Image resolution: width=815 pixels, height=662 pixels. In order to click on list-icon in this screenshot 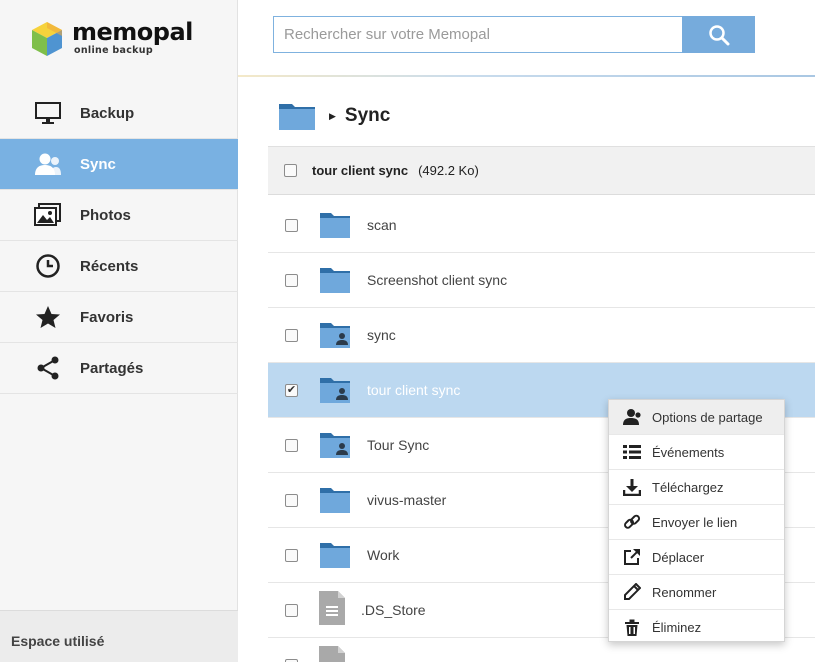, I will do `click(632, 452)`.